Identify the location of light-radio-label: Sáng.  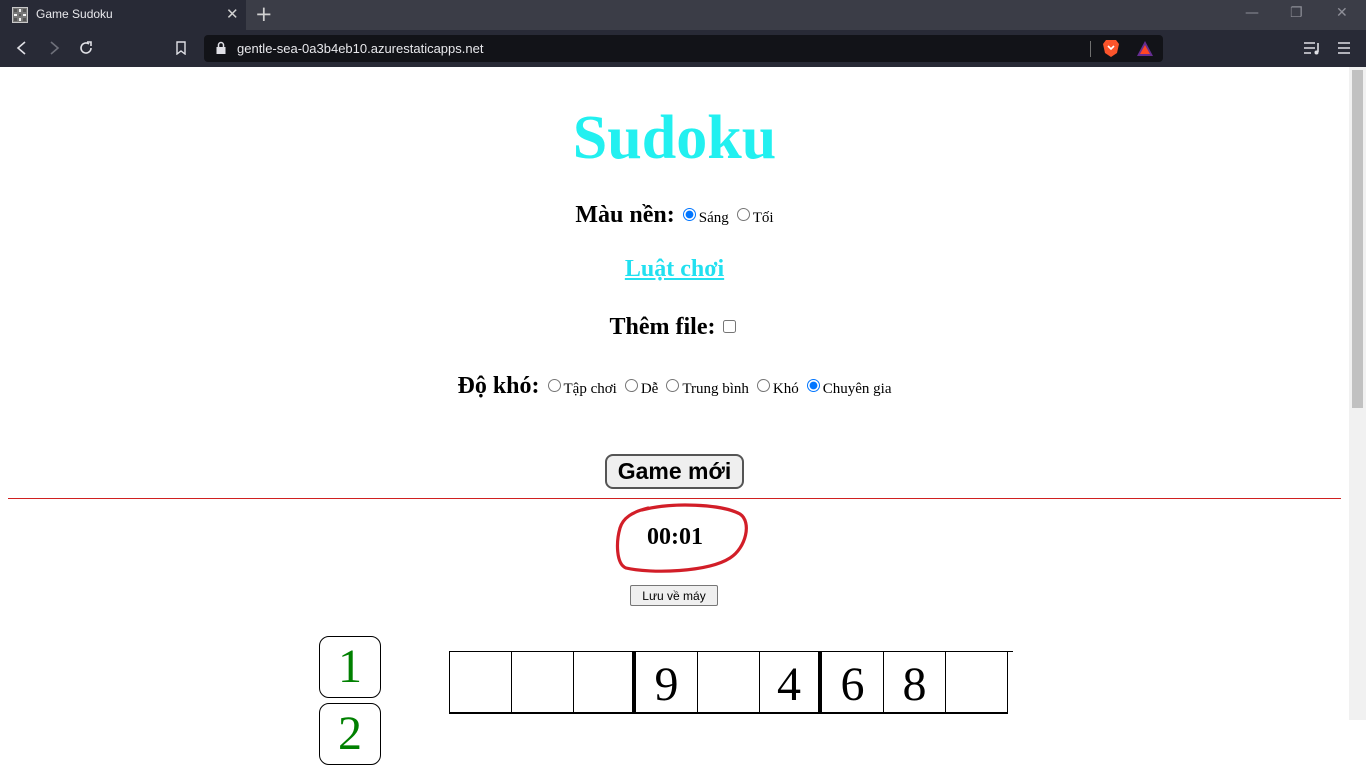
(713, 218).